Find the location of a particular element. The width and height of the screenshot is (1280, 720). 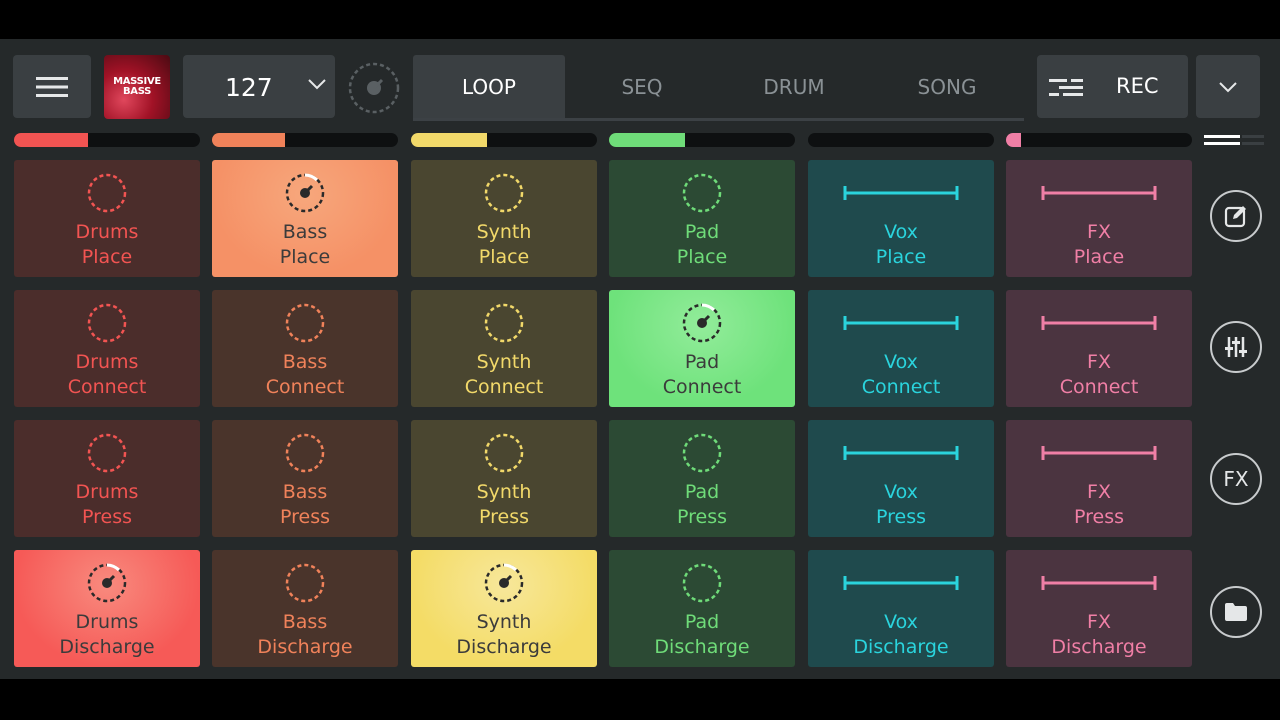

level-meter-synth is located at coordinates (504, 140).